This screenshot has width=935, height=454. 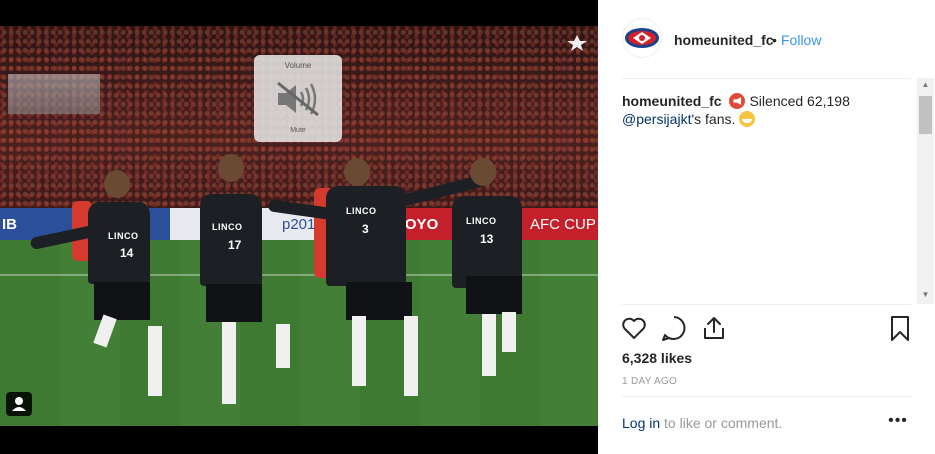 What do you see at coordinates (487, 239) in the screenshot?
I see `jersey-number: 13` at bounding box center [487, 239].